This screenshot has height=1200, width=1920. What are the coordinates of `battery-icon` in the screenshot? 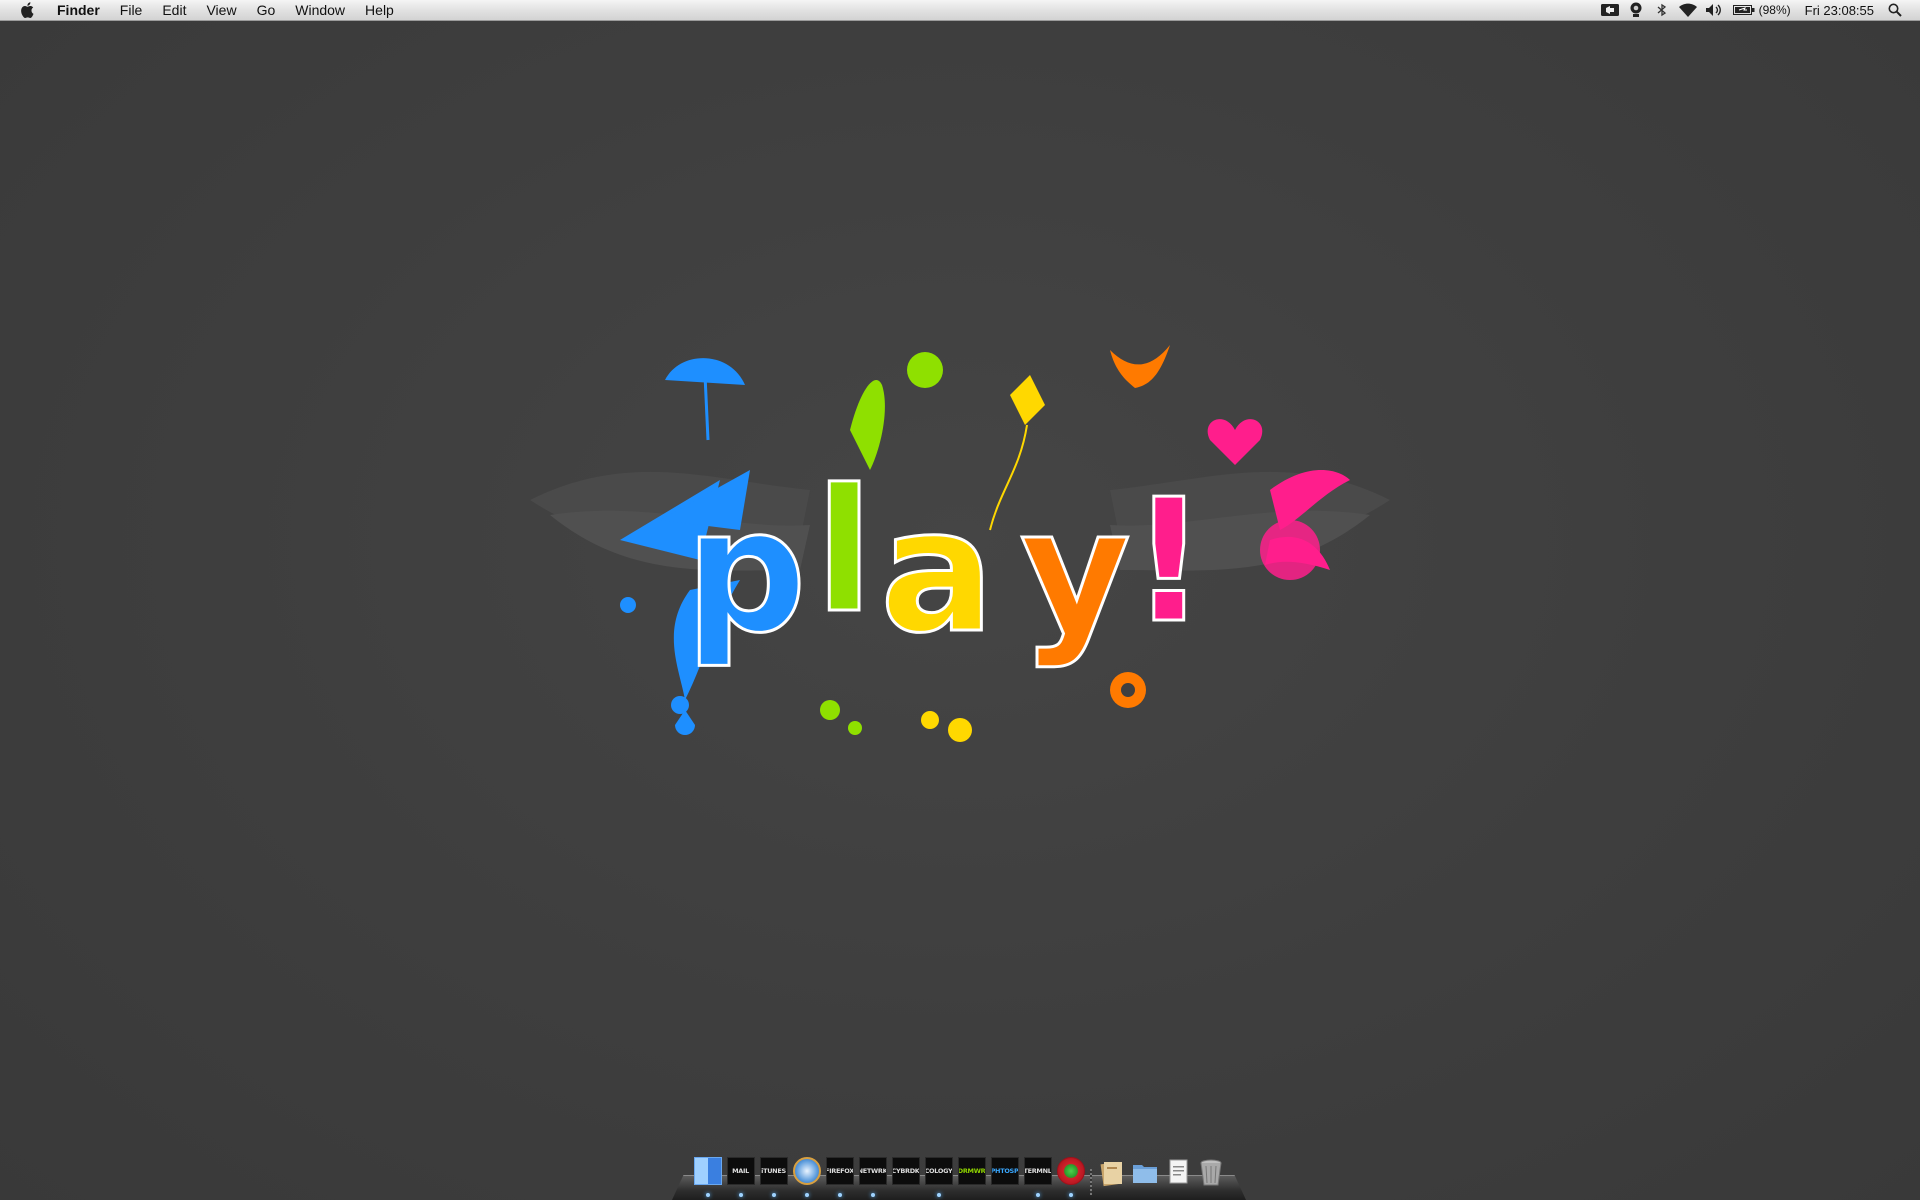 It's located at (1743, 10).